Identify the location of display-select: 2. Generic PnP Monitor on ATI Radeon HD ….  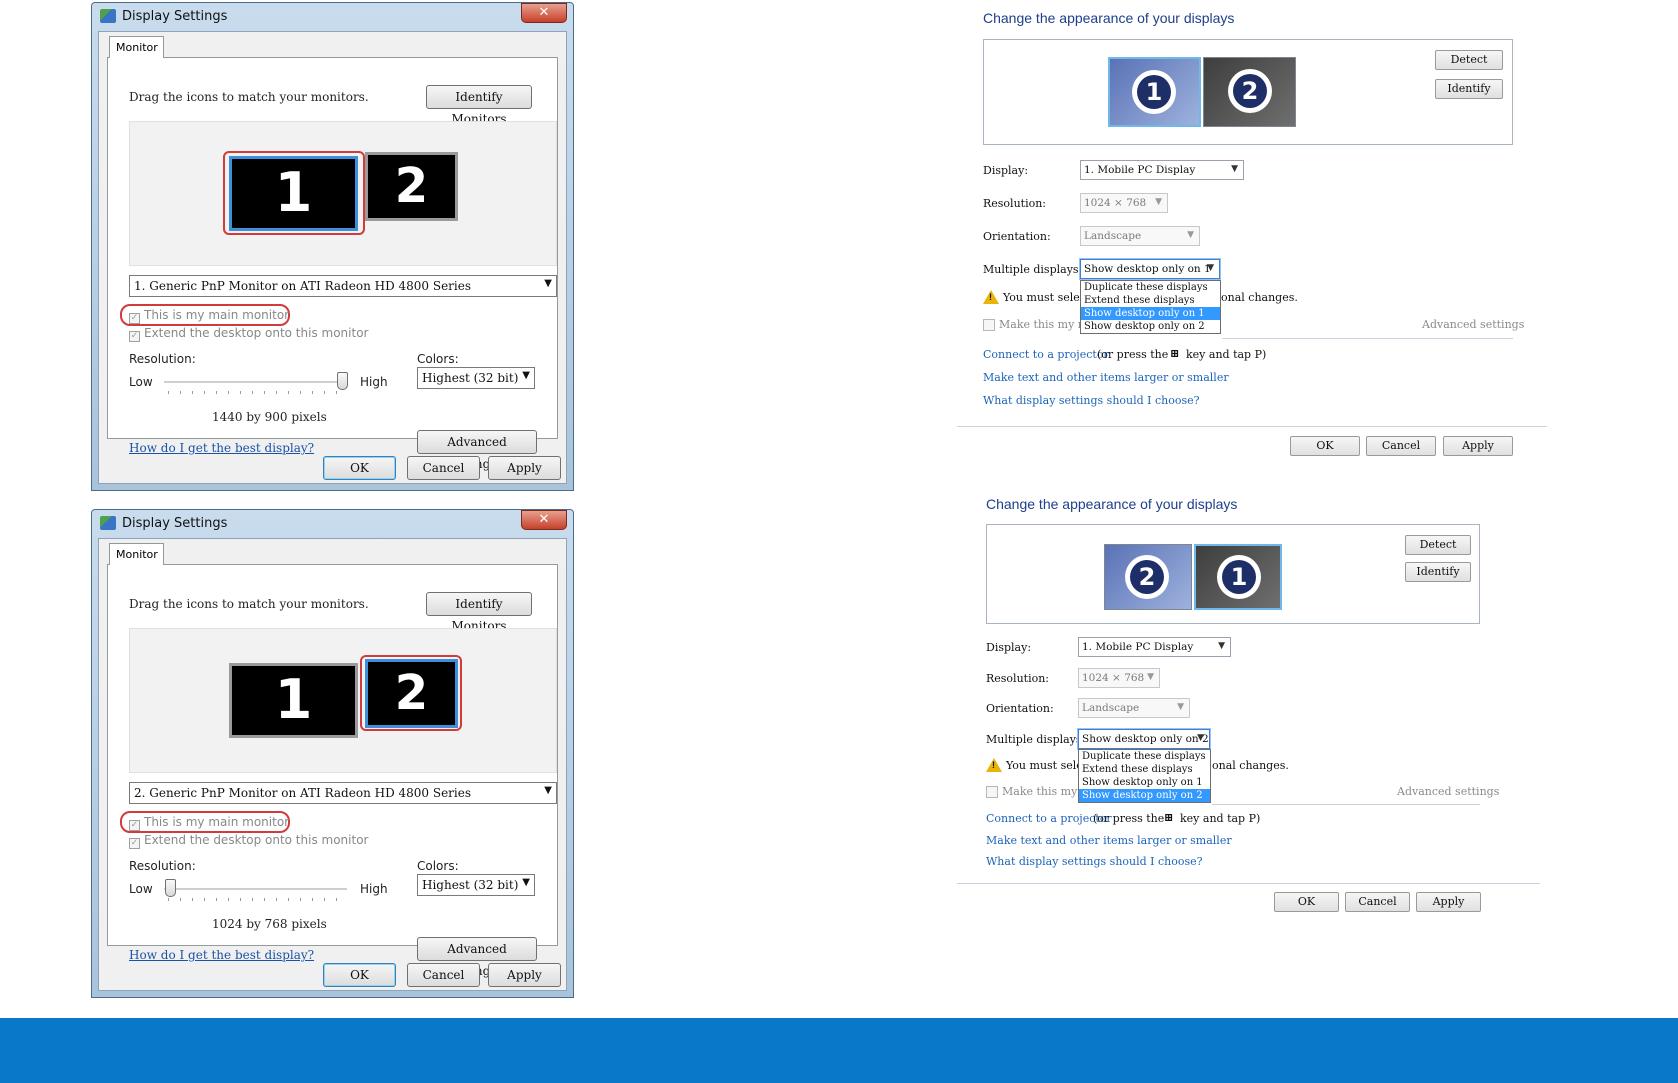
(343, 793).